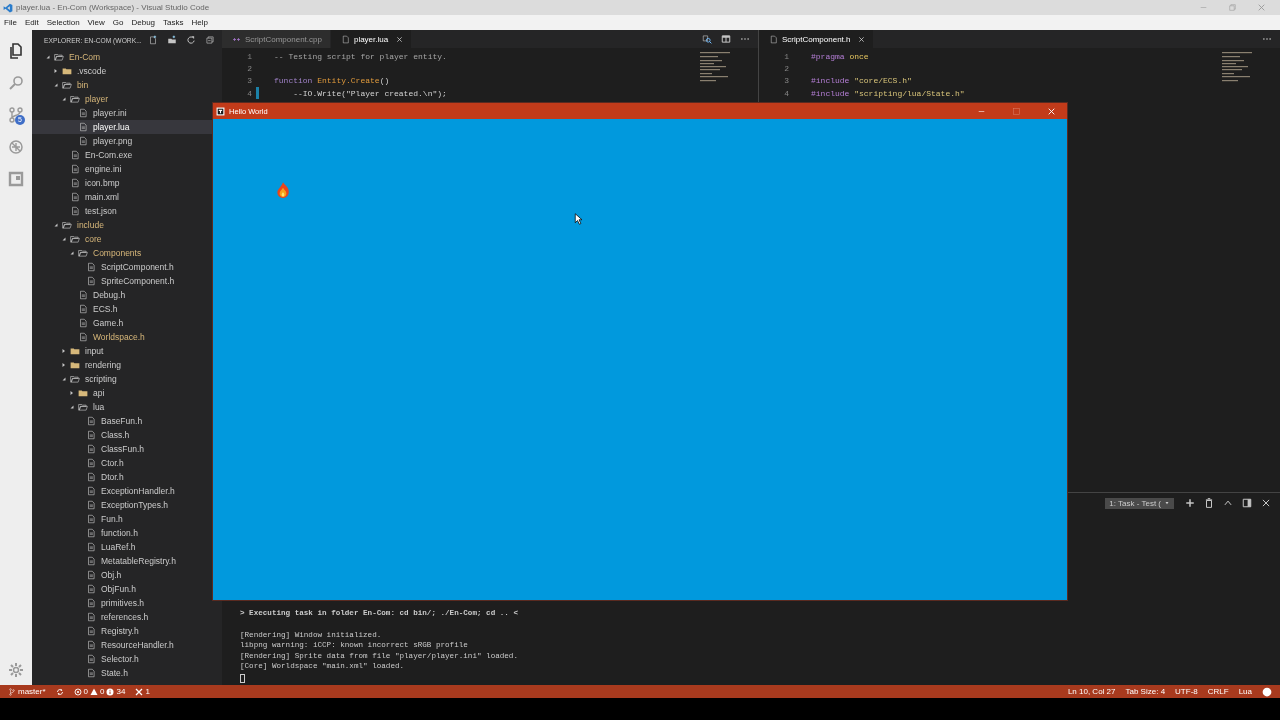 The height and width of the screenshot is (720, 1280). Describe the element at coordinates (10, 22) in the screenshot. I see `menu-item: File` at that location.